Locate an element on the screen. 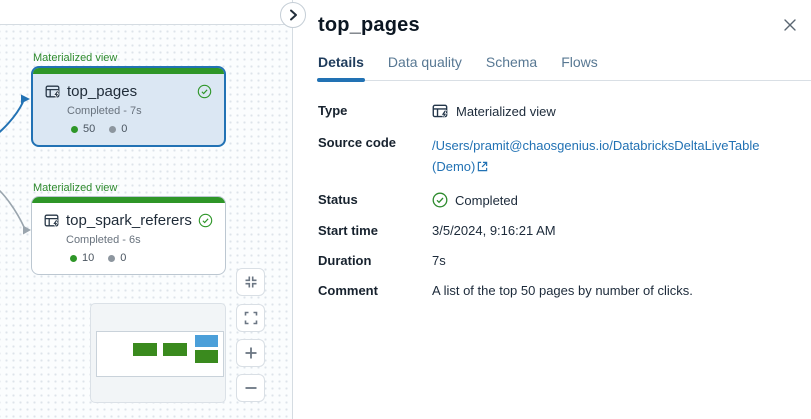  graph-node-top-spark-referers: top_spark_referers Completed - 6s 10 0 is located at coordinates (128, 235).